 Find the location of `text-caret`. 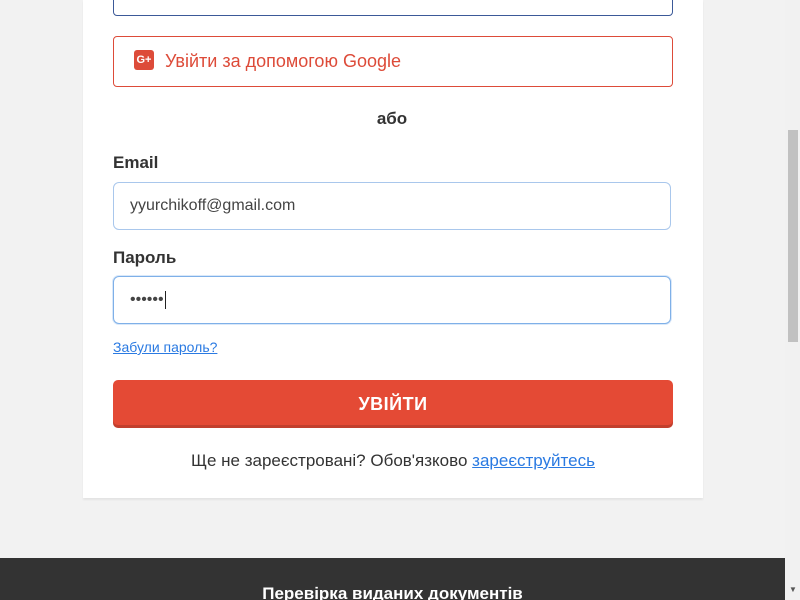

text-caret is located at coordinates (165, 299).